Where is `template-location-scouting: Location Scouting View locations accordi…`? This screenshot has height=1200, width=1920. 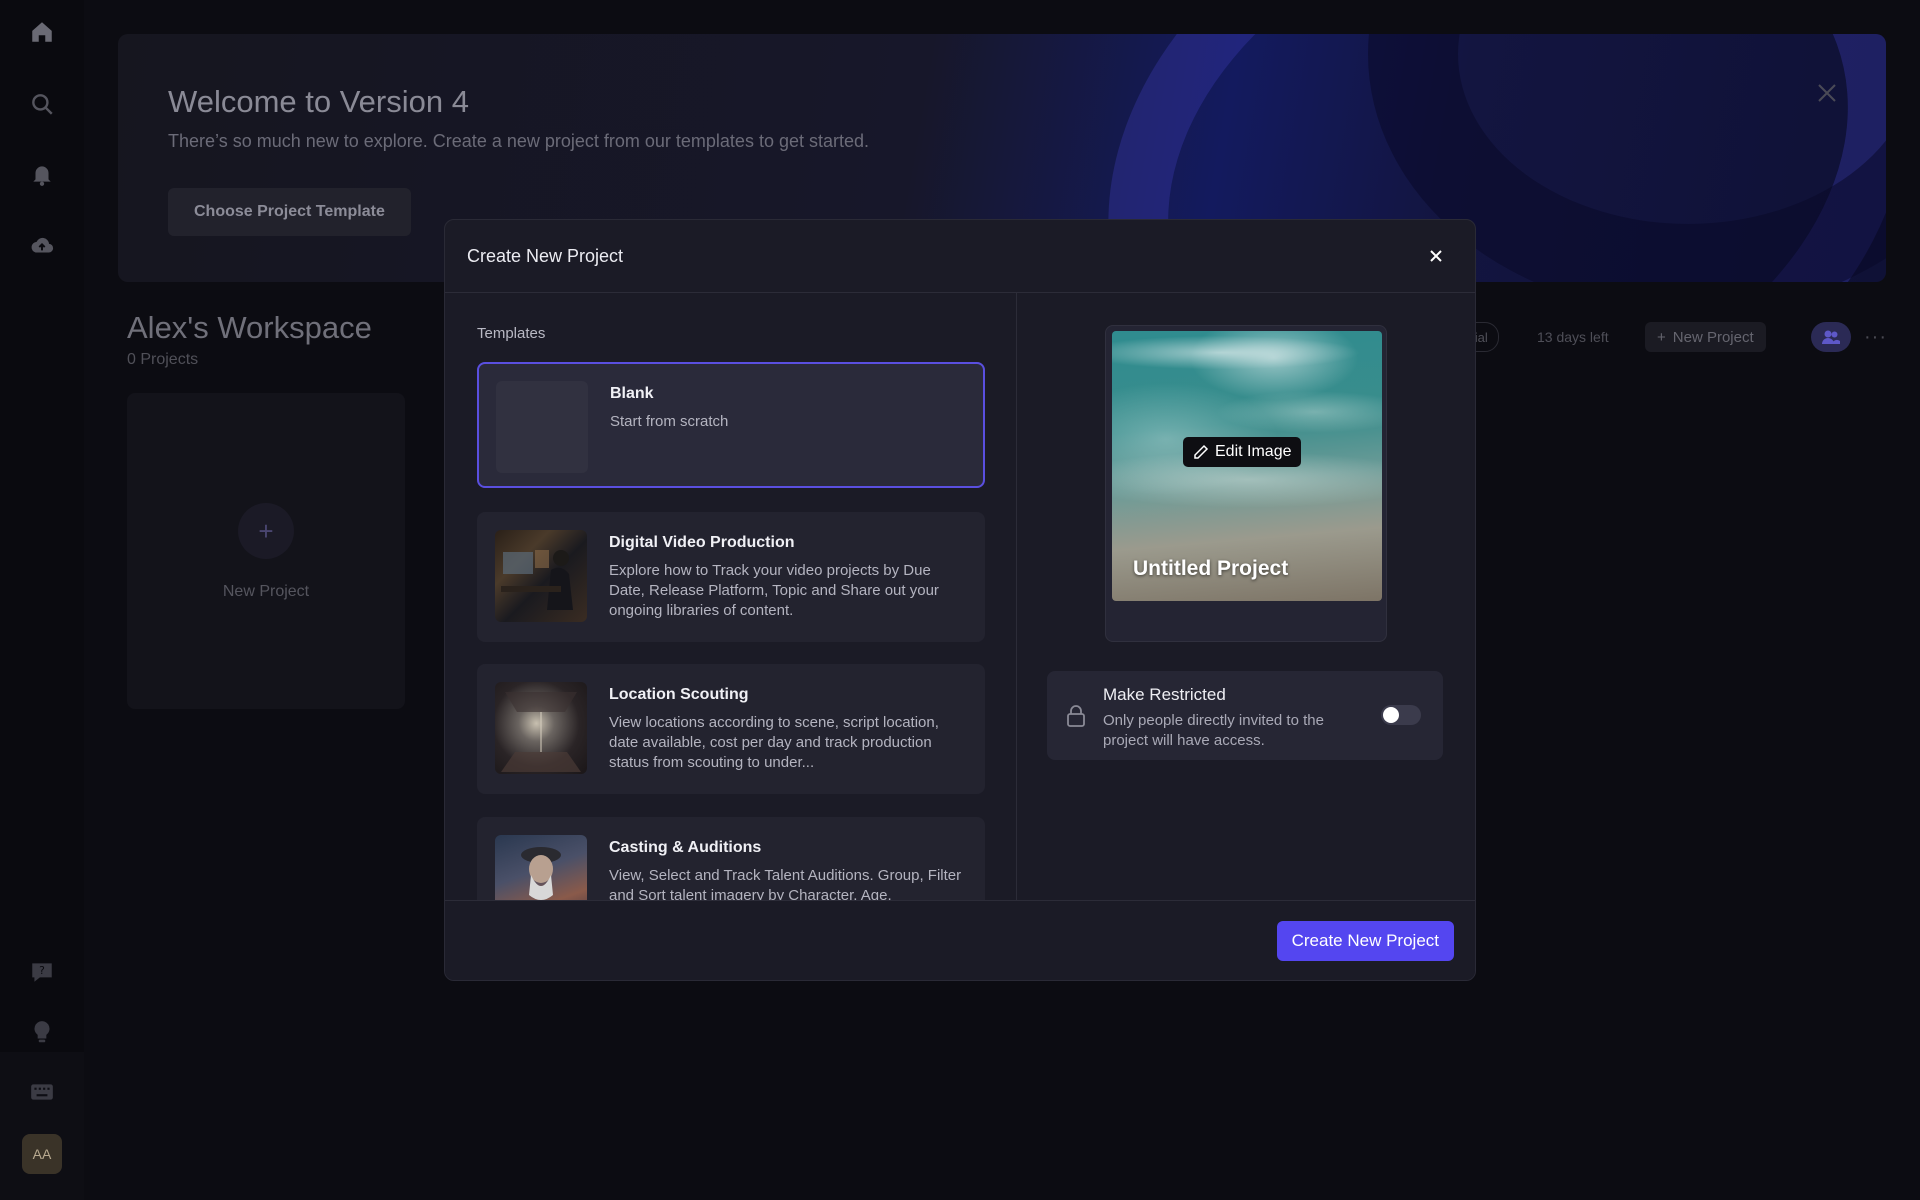 template-location-scouting: Location Scouting View locations accordi… is located at coordinates (731, 729).